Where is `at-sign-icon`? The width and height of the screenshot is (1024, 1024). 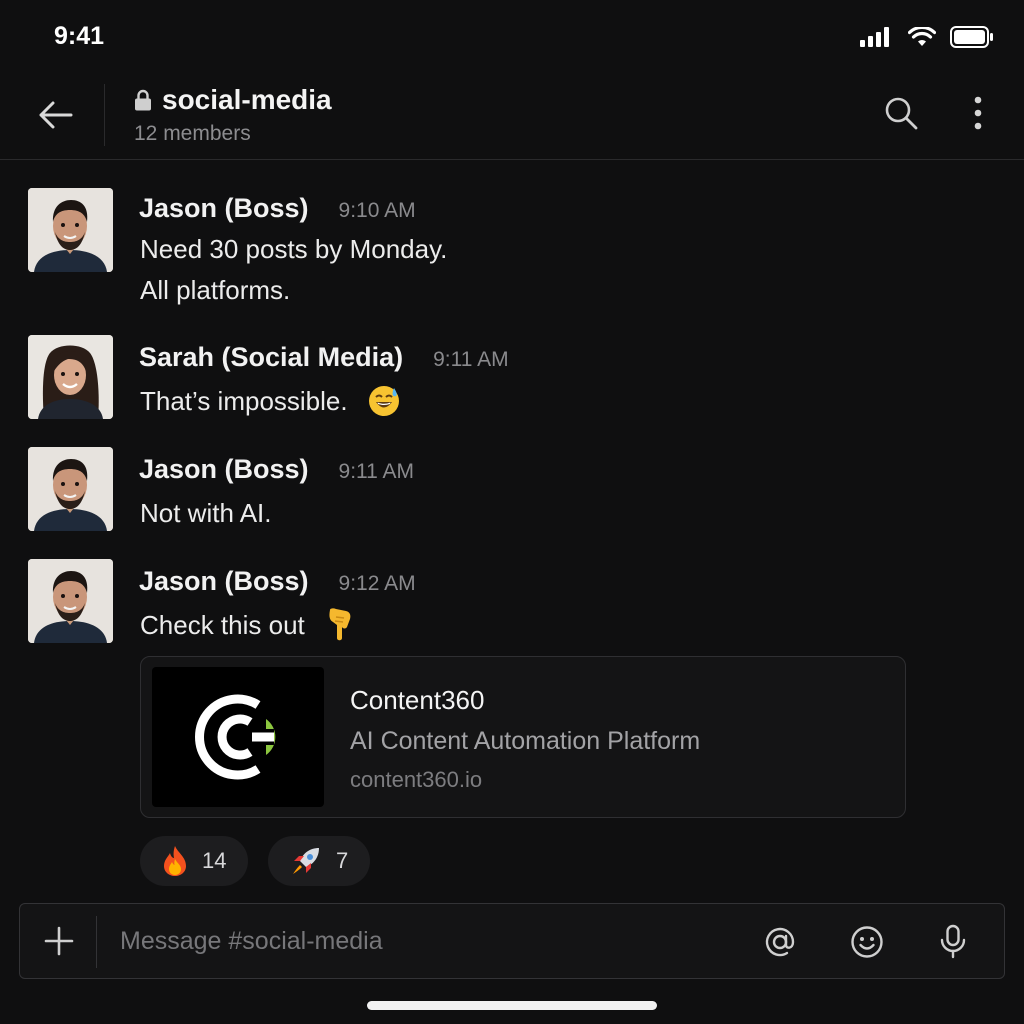
at-sign-icon is located at coordinates (780, 942).